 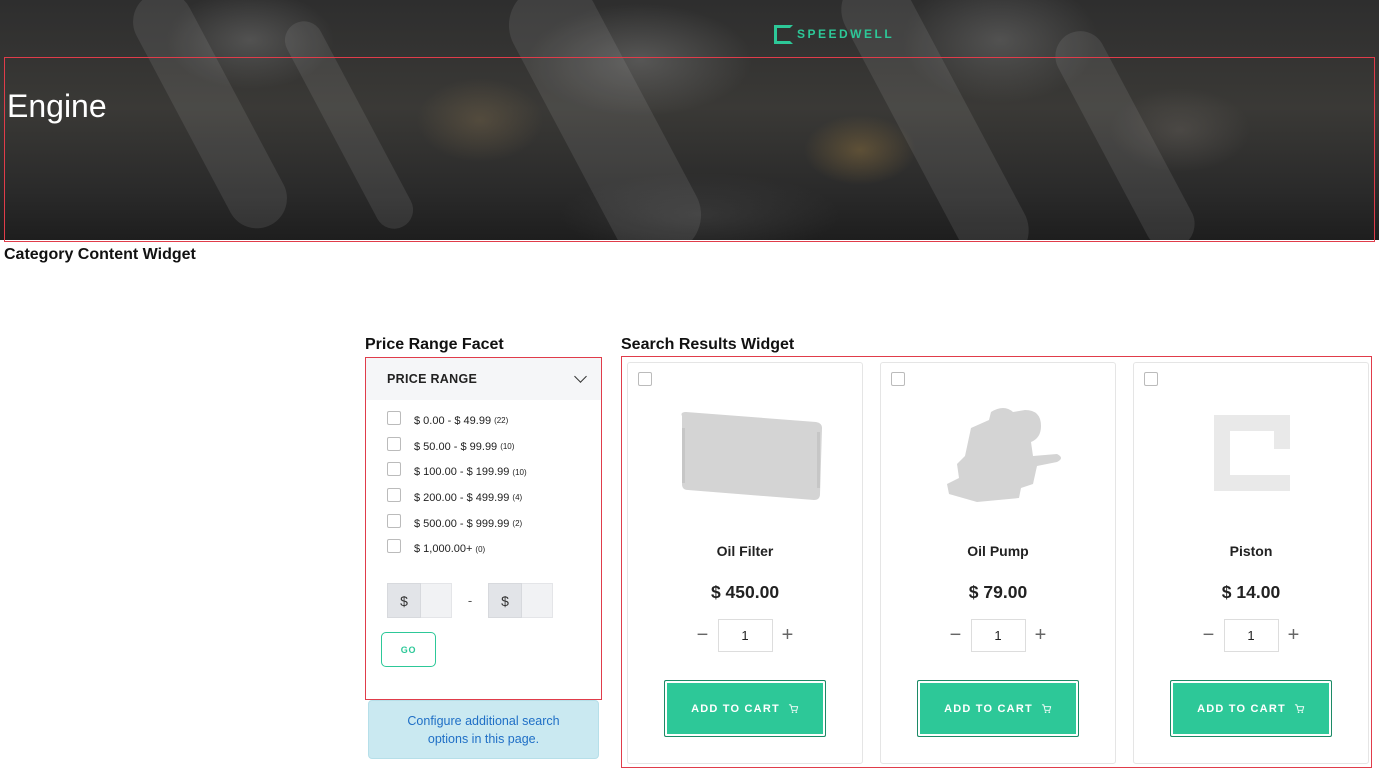 What do you see at coordinates (517, 498) in the screenshot?
I see `price-range-count: (4)` at bounding box center [517, 498].